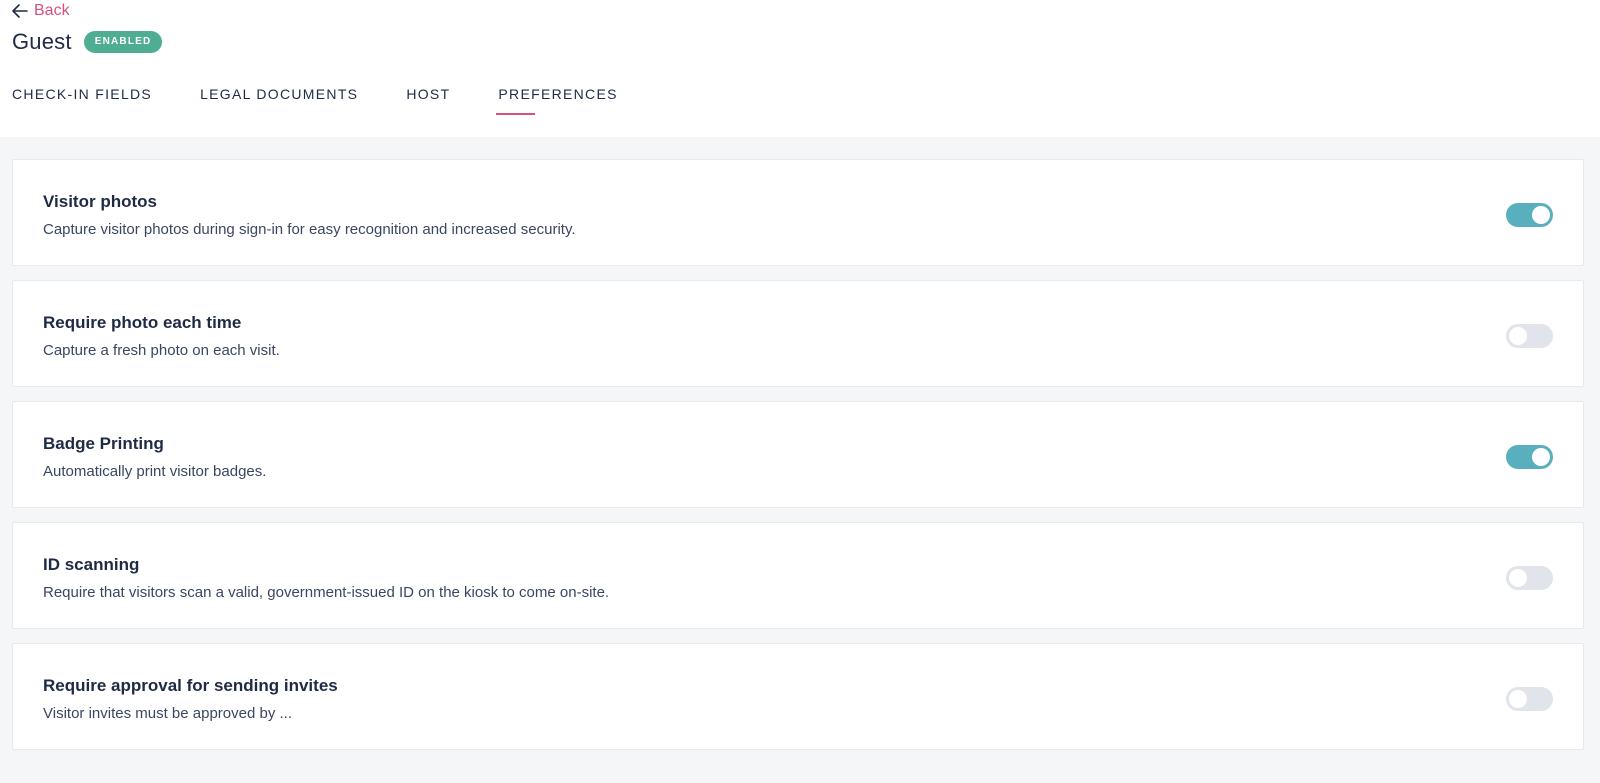 The image size is (1600, 783). What do you see at coordinates (142, 322) in the screenshot?
I see `preference-title: Require photo each time` at bounding box center [142, 322].